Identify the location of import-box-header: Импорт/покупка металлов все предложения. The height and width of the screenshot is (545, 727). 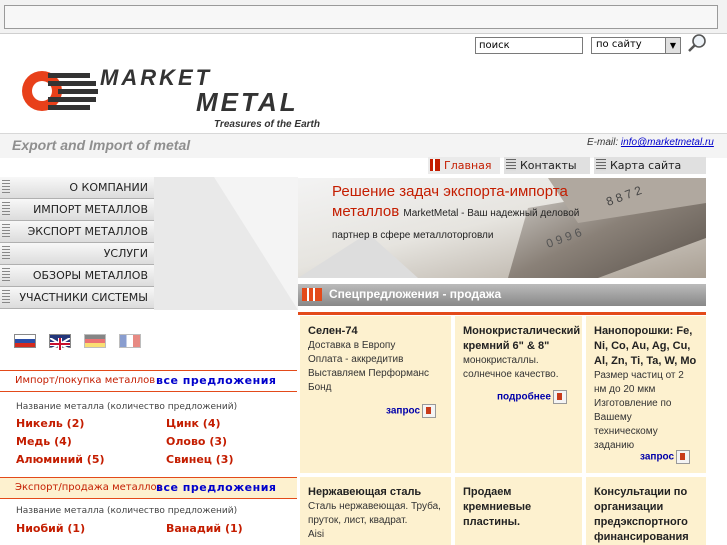
(148, 381).